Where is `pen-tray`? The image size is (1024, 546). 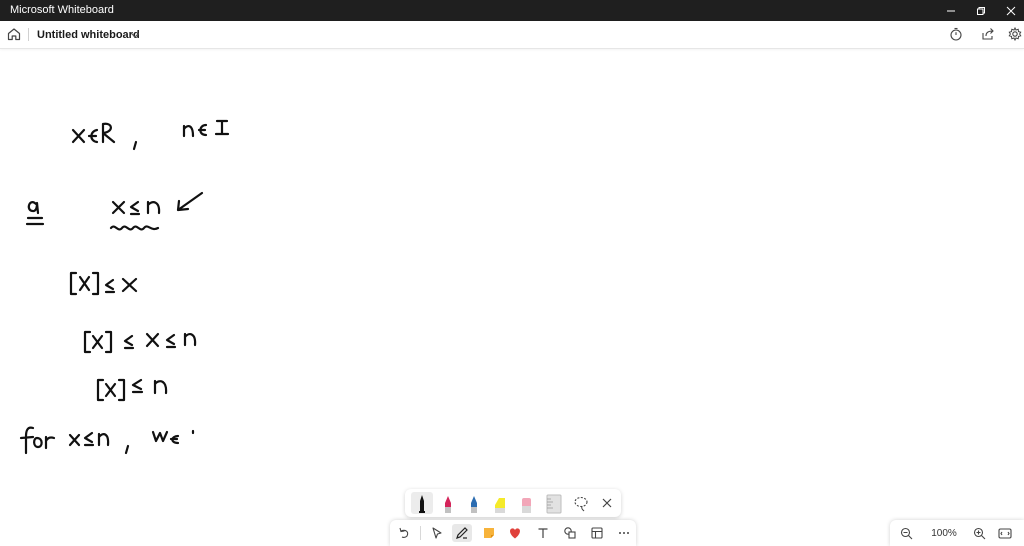 pen-tray is located at coordinates (513, 503).